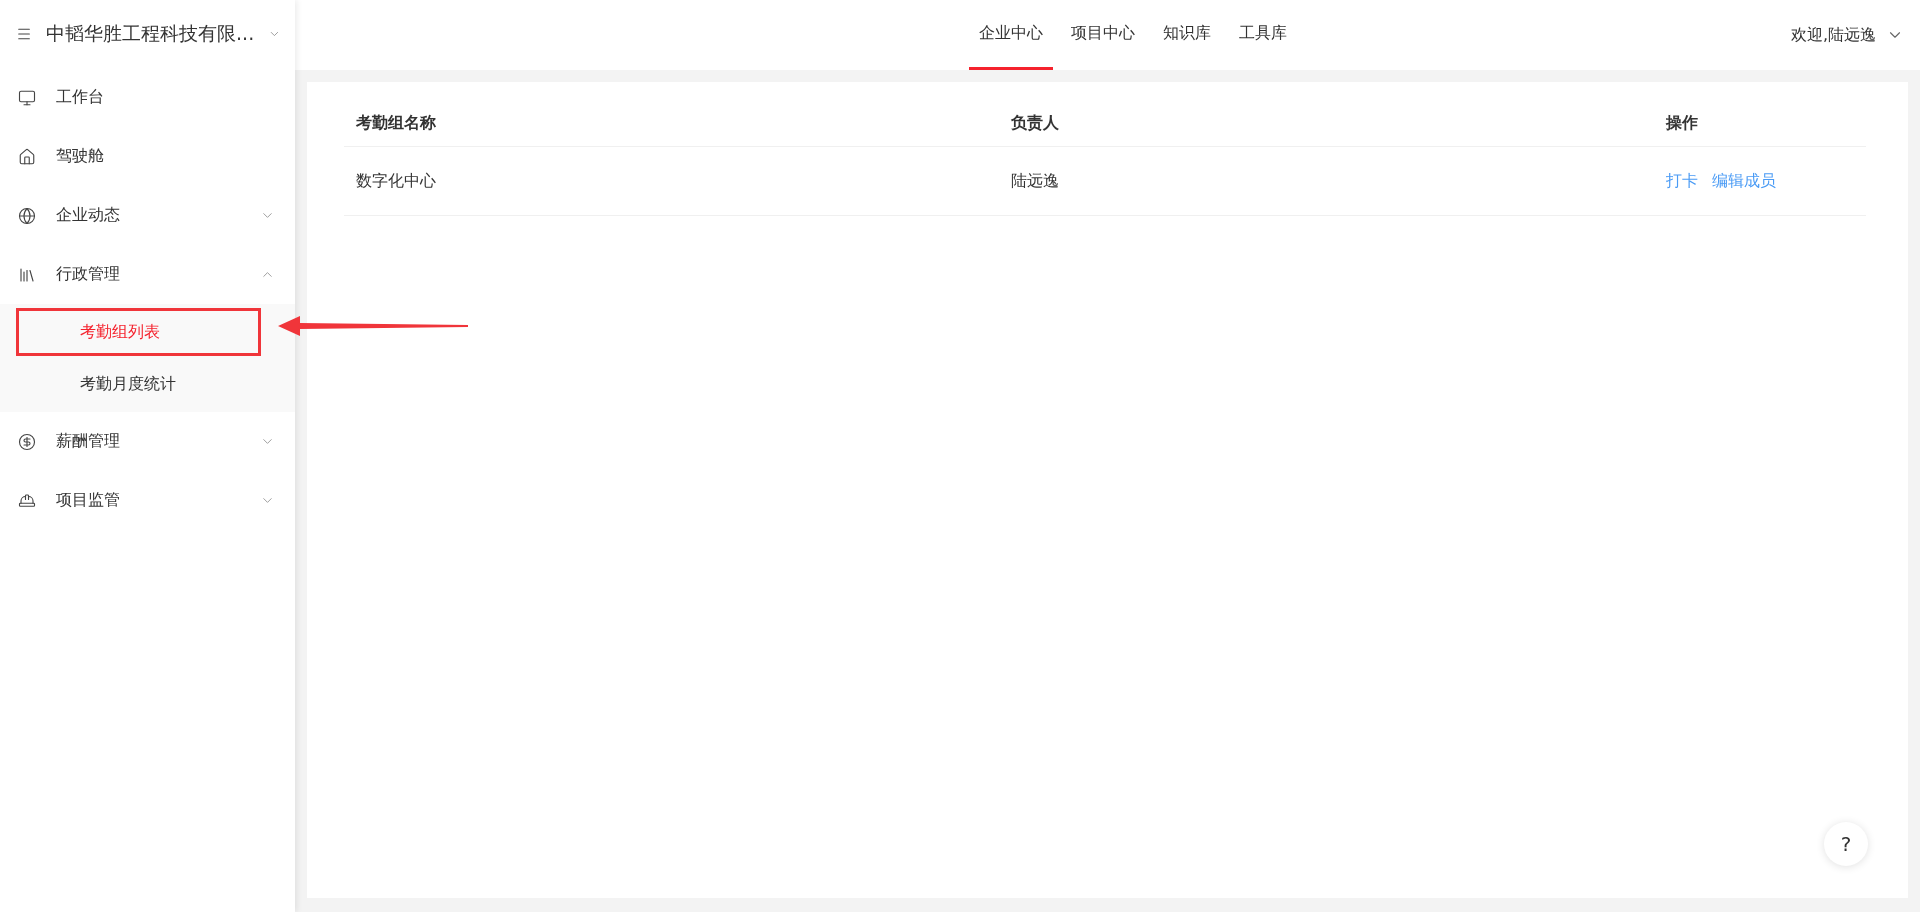  Describe the element at coordinates (1847, 35) in the screenshot. I see `user-menu: 欢迎,陆远逸` at that location.